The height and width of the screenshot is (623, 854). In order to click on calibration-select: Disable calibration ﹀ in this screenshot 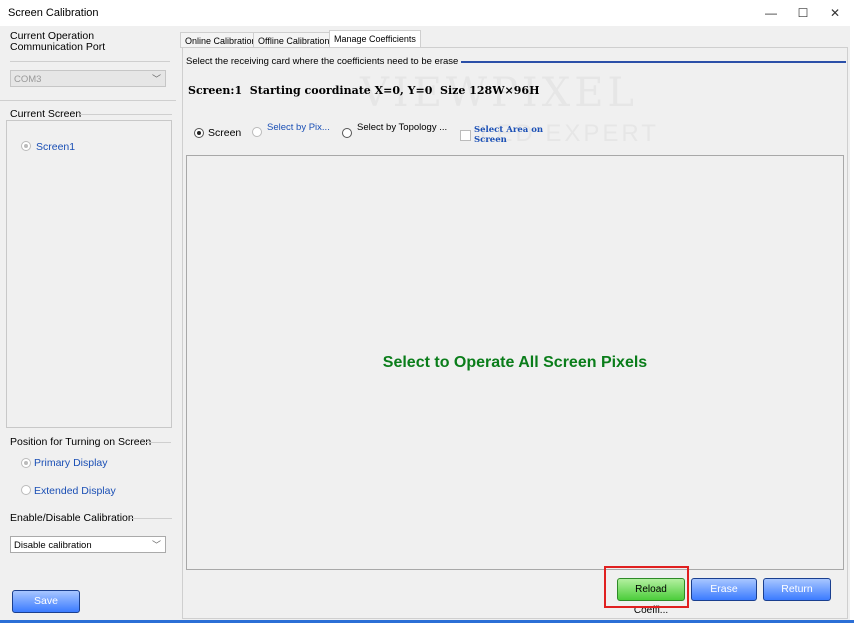, I will do `click(88, 544)`.